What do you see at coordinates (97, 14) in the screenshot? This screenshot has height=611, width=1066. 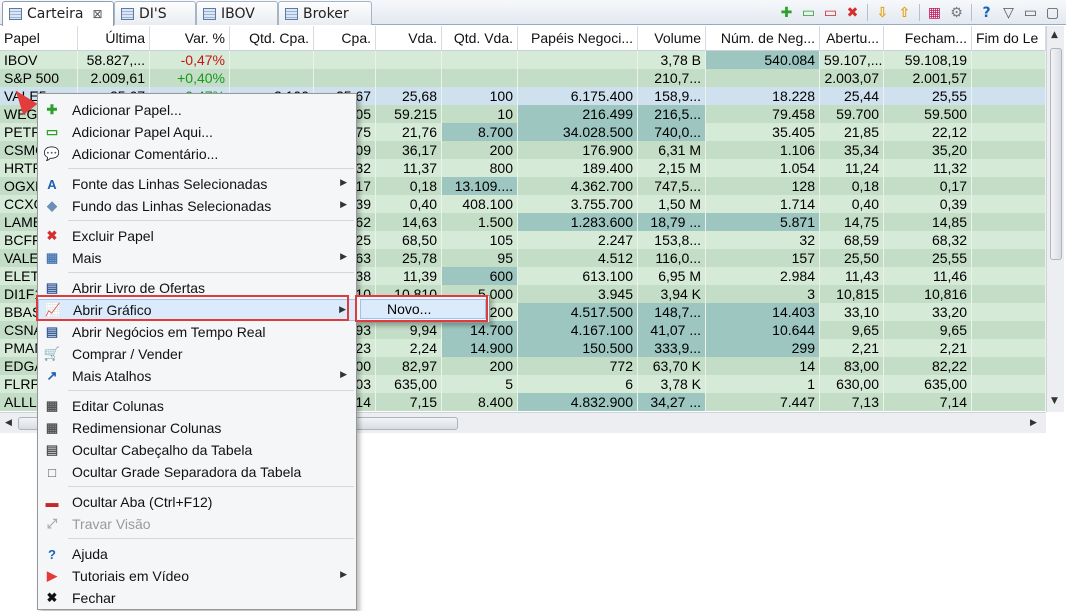 I see `close-tab-icon: ⊠` at bounding box center [97, 14].